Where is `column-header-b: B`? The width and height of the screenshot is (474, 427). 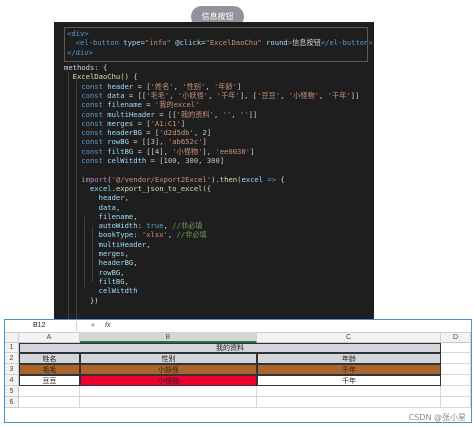 column-header-b: B is located at coordinates (168, 338).